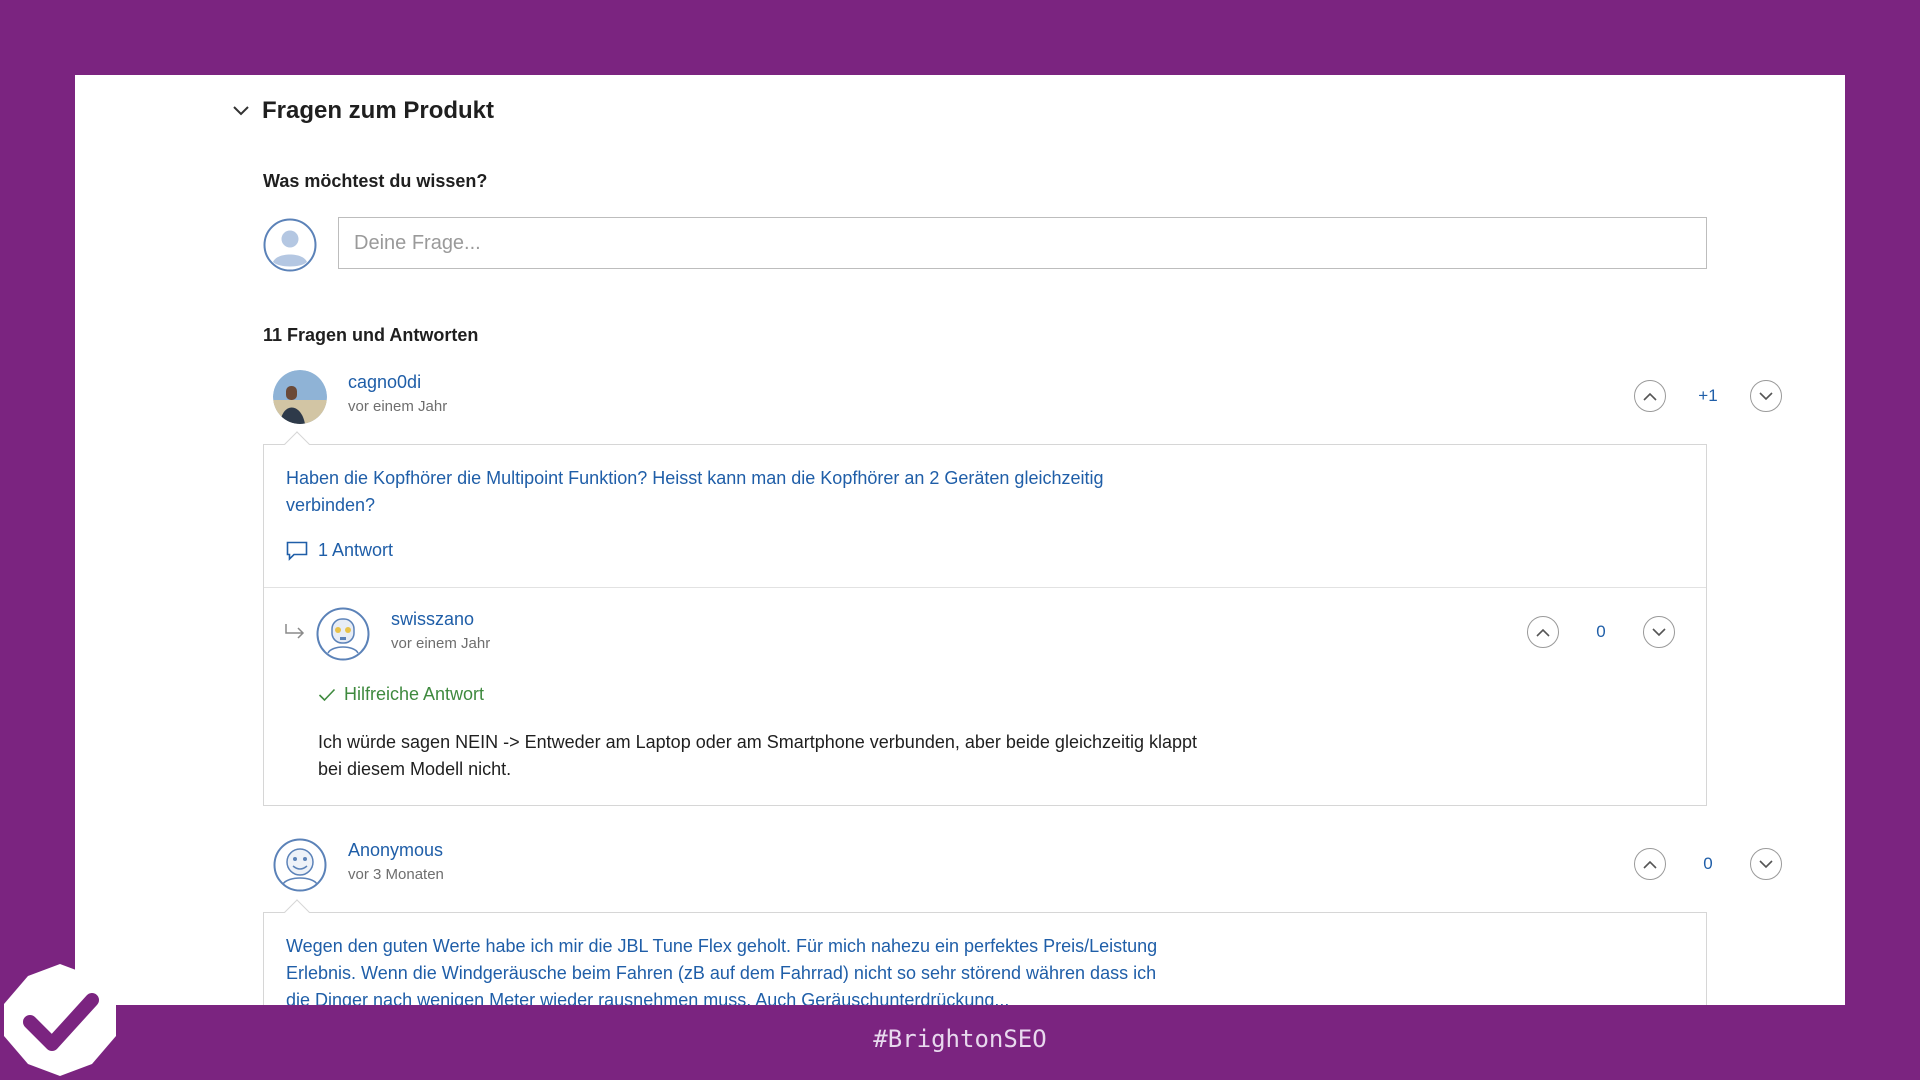 Image resolution: width=1920 pixels, height=1080 pixels. Describe the element at coordinates (356, 550) in the screenshot. I see `answers-count: 1 Antwort` at that location.